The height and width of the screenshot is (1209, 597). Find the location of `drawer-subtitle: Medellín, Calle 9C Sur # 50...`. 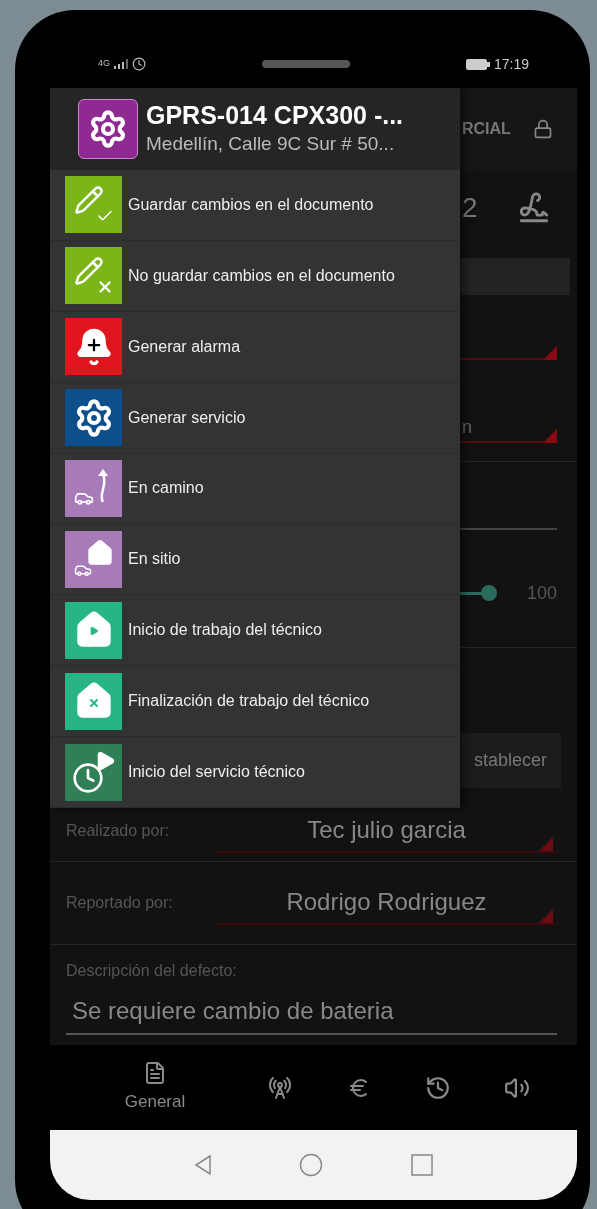

drawer-subtitle: Medellín, Calle 9C Sur # 50... is located at coordinates (271, 143).